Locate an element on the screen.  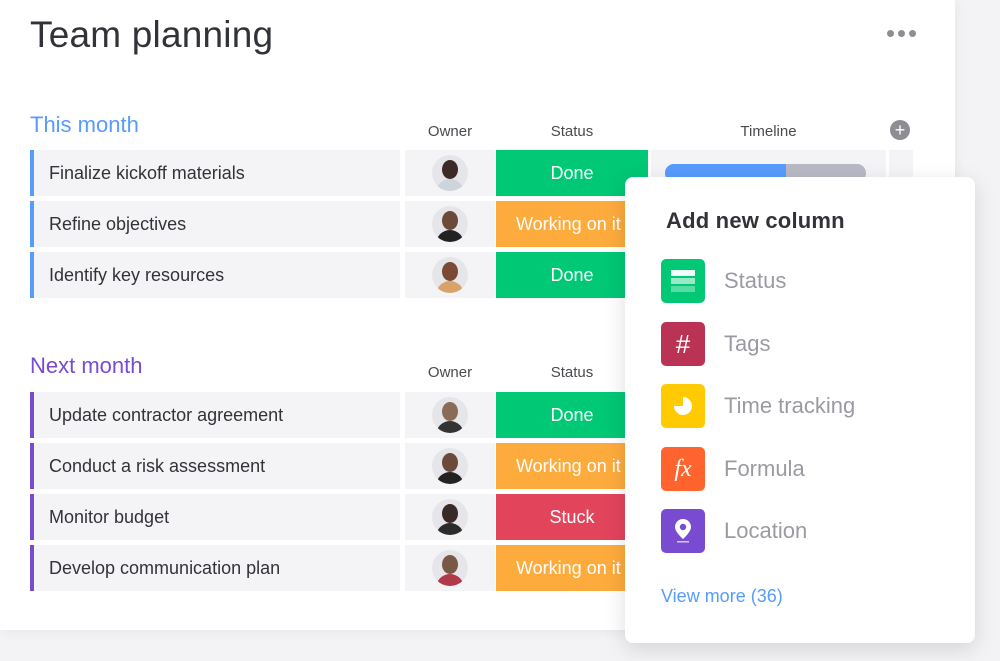
popup-title: Add new column is located at coordinates (755, 220).